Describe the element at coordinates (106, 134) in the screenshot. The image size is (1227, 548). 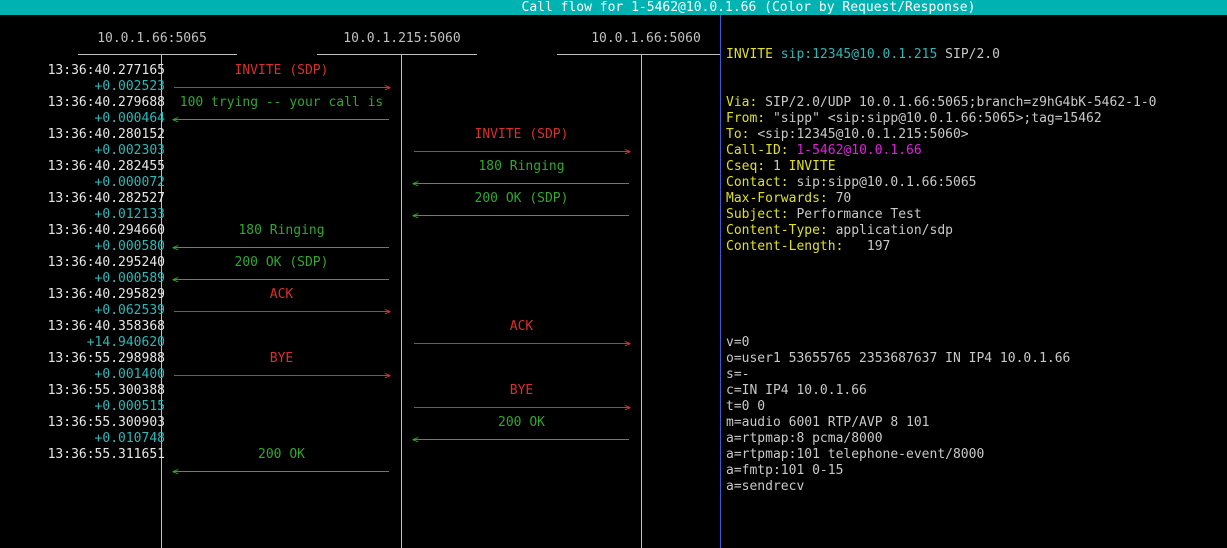
I see `flow-timestamp: 13:36:40.280152` at that location.